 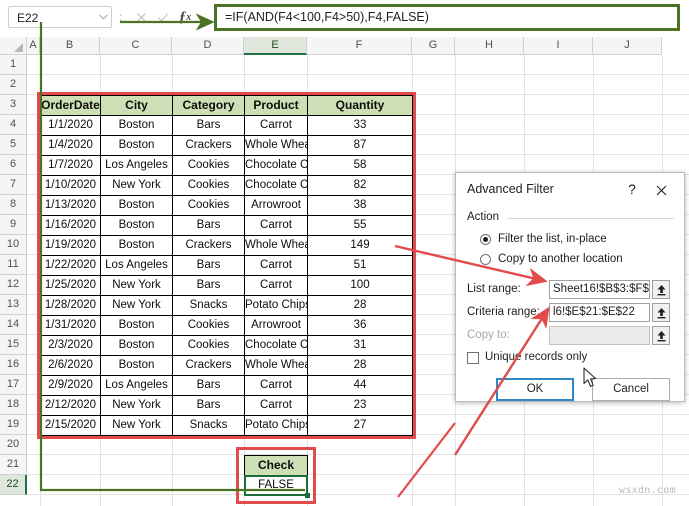 What do you see at coordinates (141, 17) in the screenshot?
I see `cancel-x-icon` at bounding box center [141, 17].